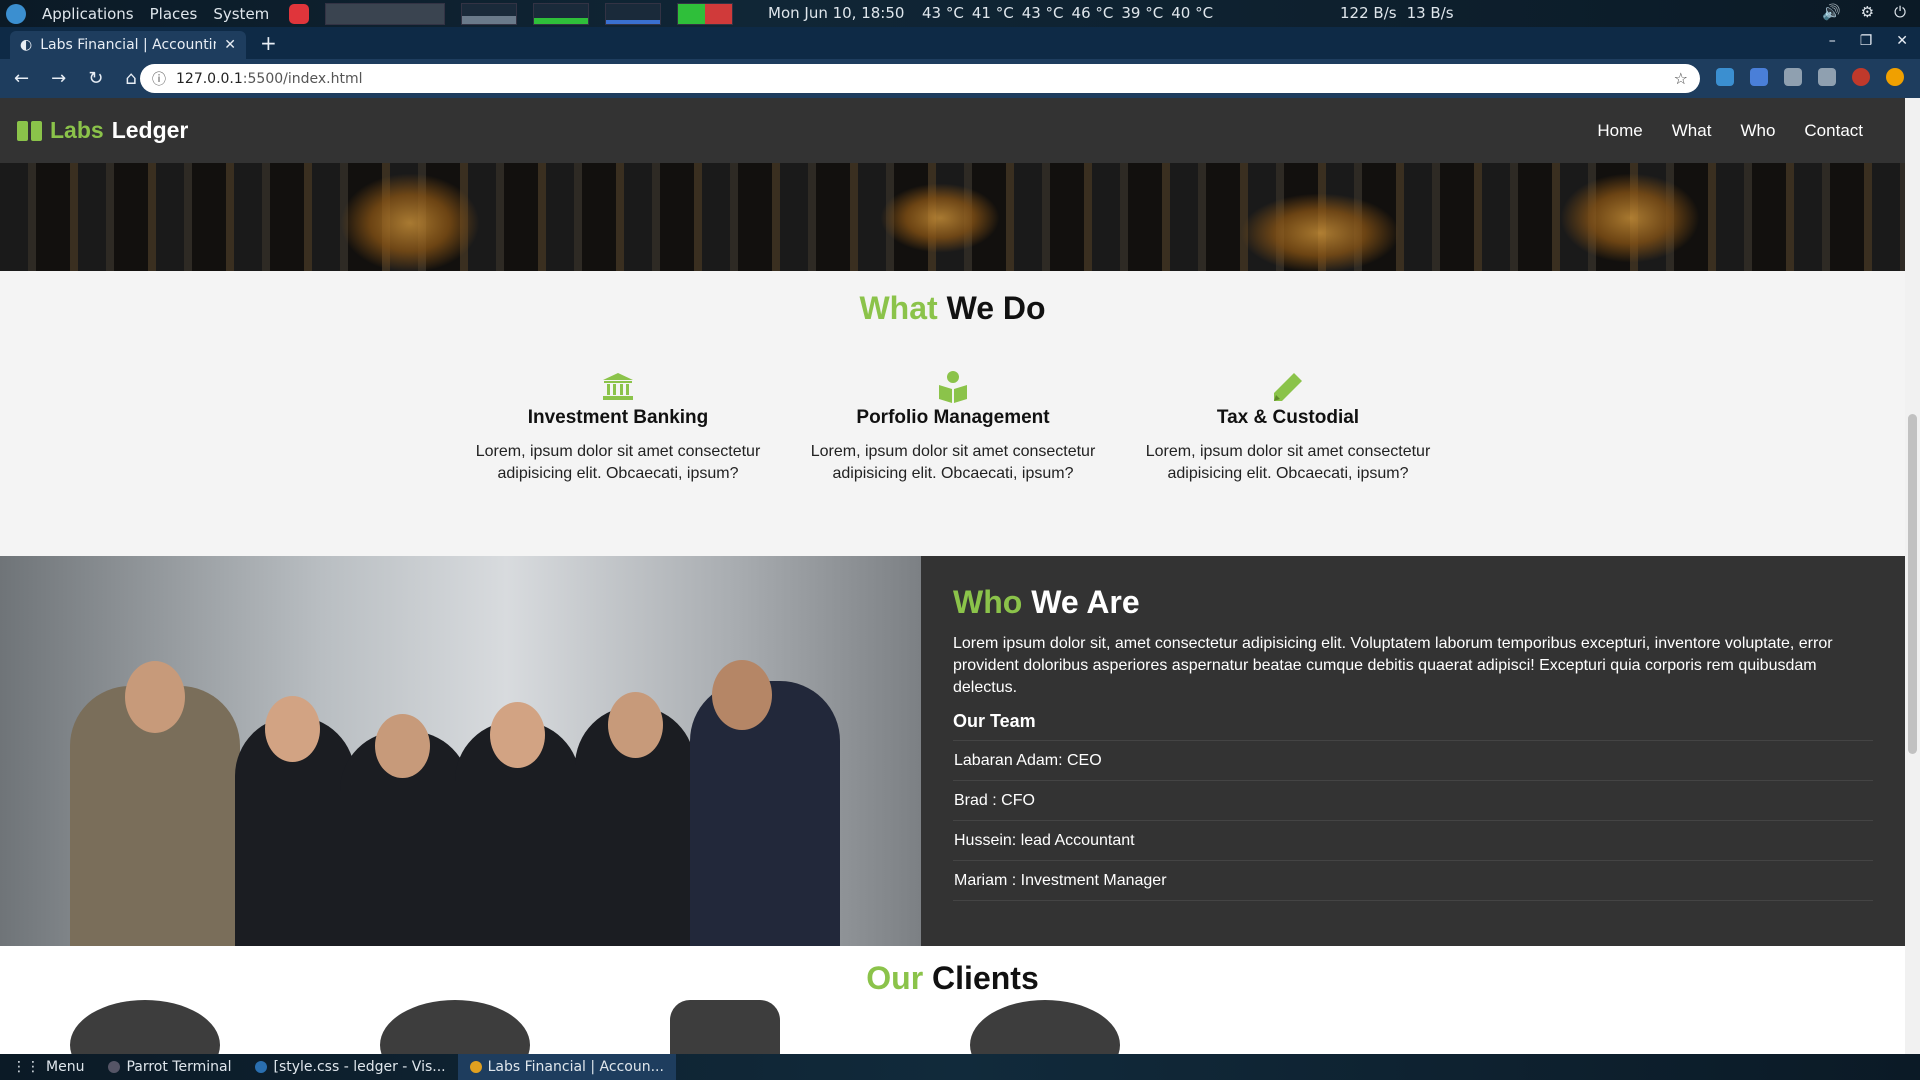 The height and width of the screenshot is (1080, 1920). What do you see at coordinates (29, 130) in the screenshot?
I see `book-icon` at bounding box center [29, 130].